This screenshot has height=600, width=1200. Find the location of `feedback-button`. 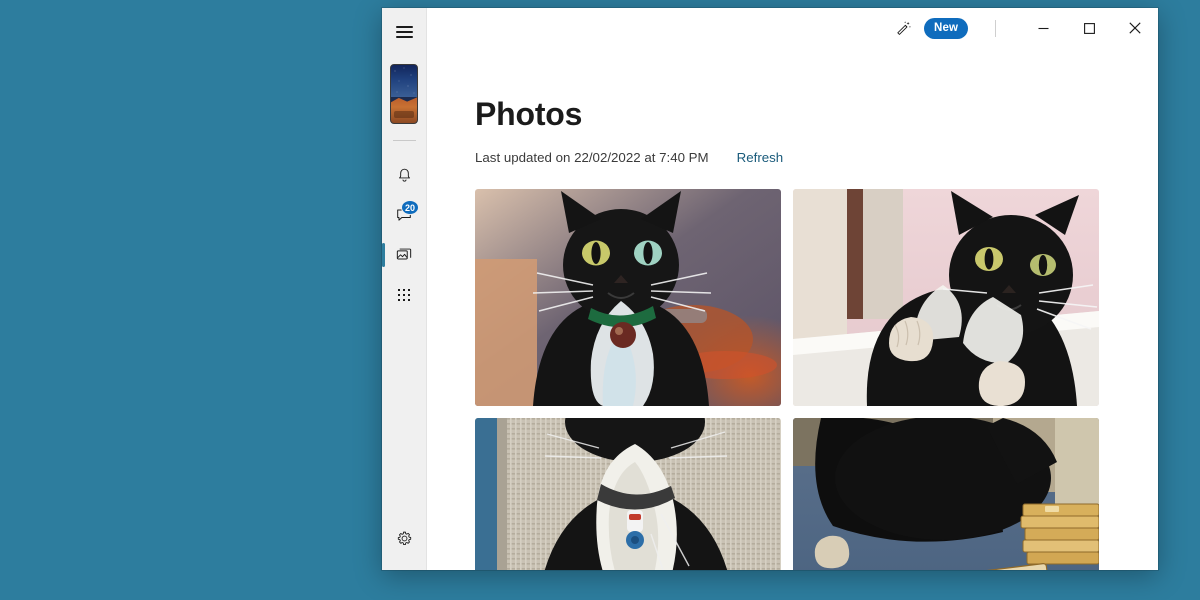

feedback-button is located at coordinates (903, 28).